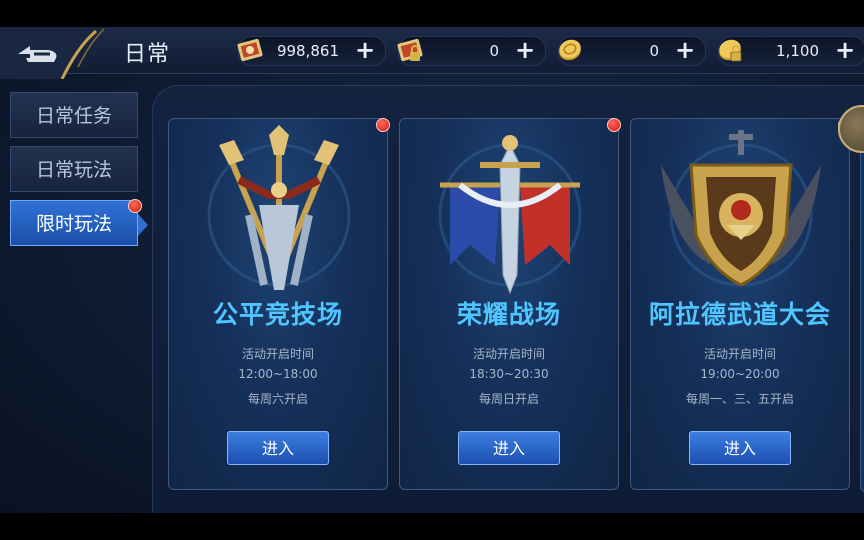  Describe the element at coordinates (862, 305) in the screenshot. I see `event-card-partial` at that location.